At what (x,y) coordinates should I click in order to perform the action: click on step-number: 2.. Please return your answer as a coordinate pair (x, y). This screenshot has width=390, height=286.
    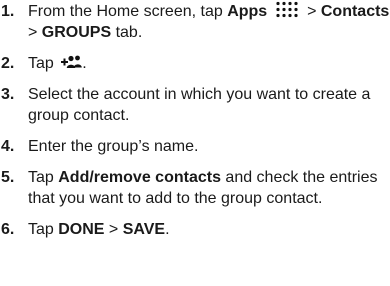
    Looking at the image, I should click on (8, 63).